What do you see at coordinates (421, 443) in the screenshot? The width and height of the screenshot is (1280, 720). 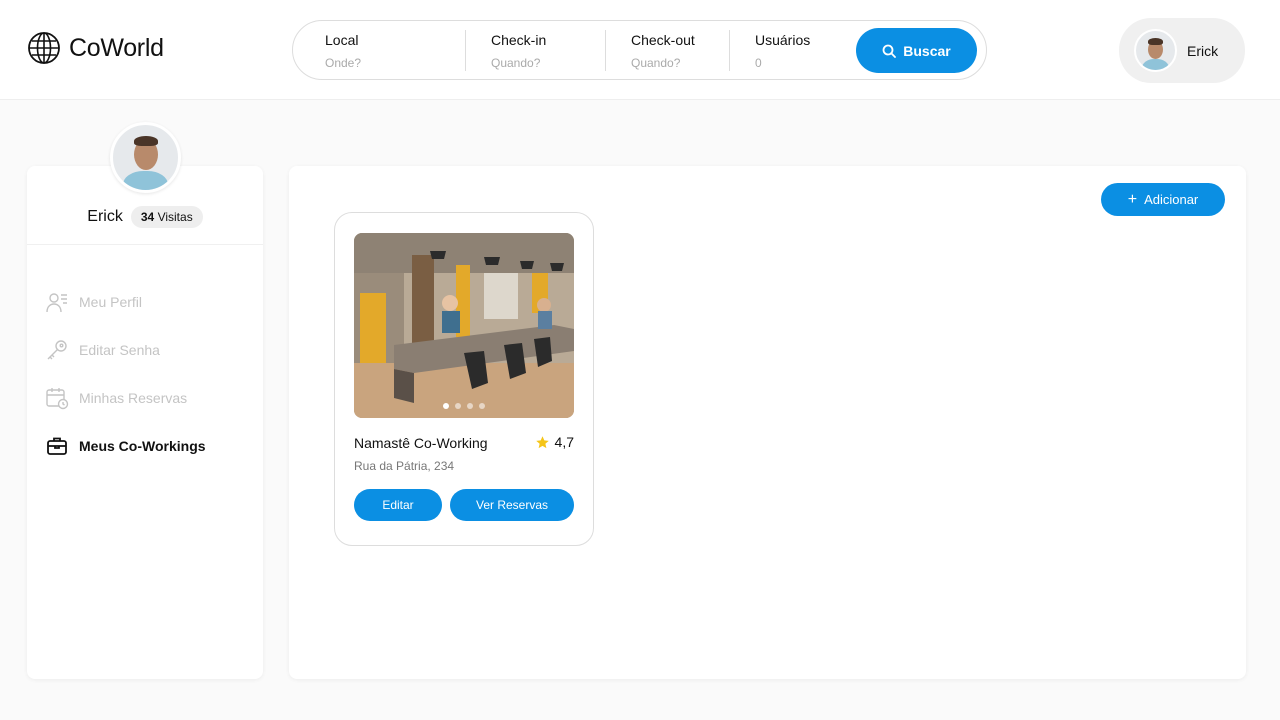 I see `coworking-title: Namastê Co-Working` at bounding box center [421, 443].